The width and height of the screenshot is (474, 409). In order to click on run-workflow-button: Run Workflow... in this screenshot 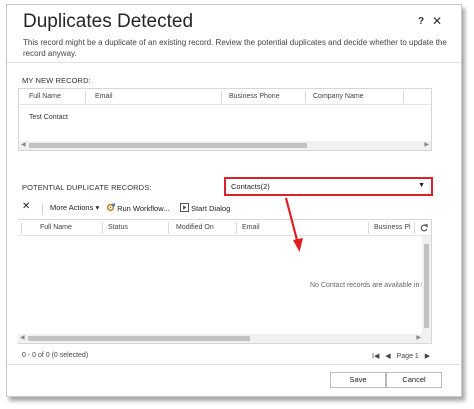, I will do `click(137, 208)`.